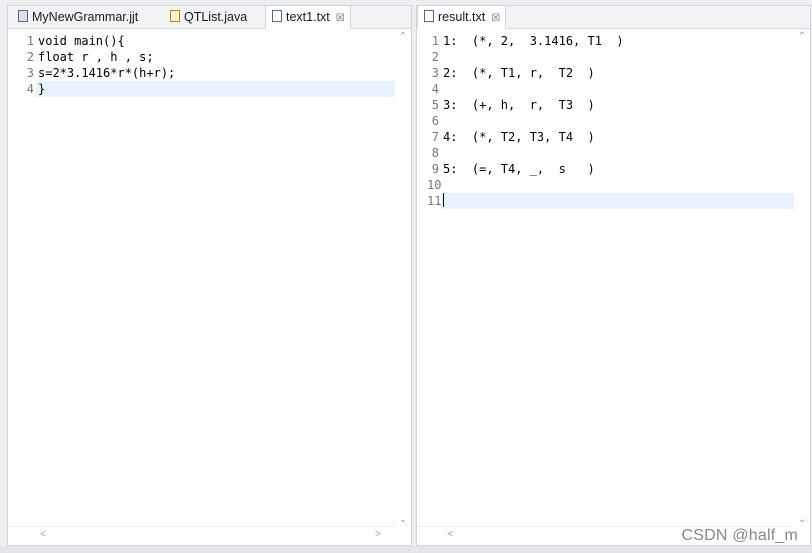  Describe the element at coordinates (519, 105) in the screenshot. I see `code-line: 3: (+, h, r, T3 )` at that location.